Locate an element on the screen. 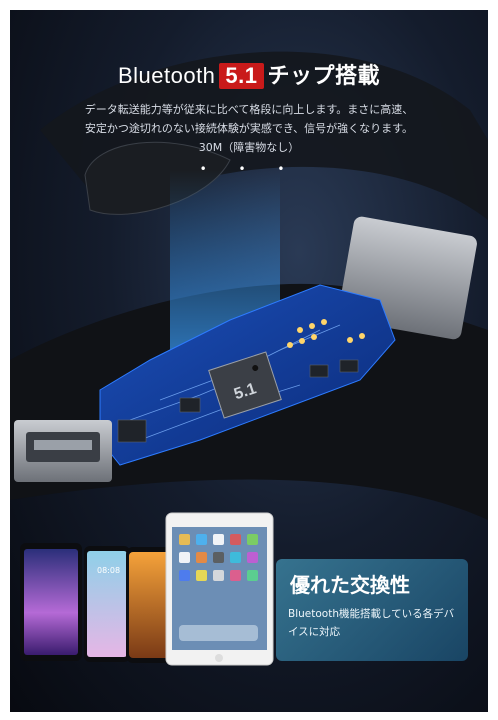 The height and width of the screenshot is (720, 498). compatibility-card: 優れた交換性 Bluetooth機能搭載している各デバイスに対応 is located at coordinates (372, 610).